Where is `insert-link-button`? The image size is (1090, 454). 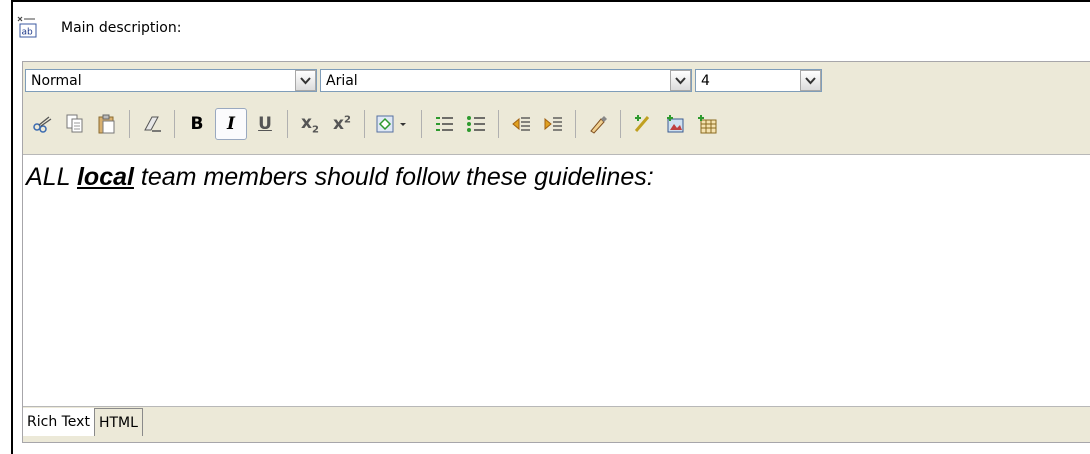 insert-link-button is located at coordinates (393, 124).